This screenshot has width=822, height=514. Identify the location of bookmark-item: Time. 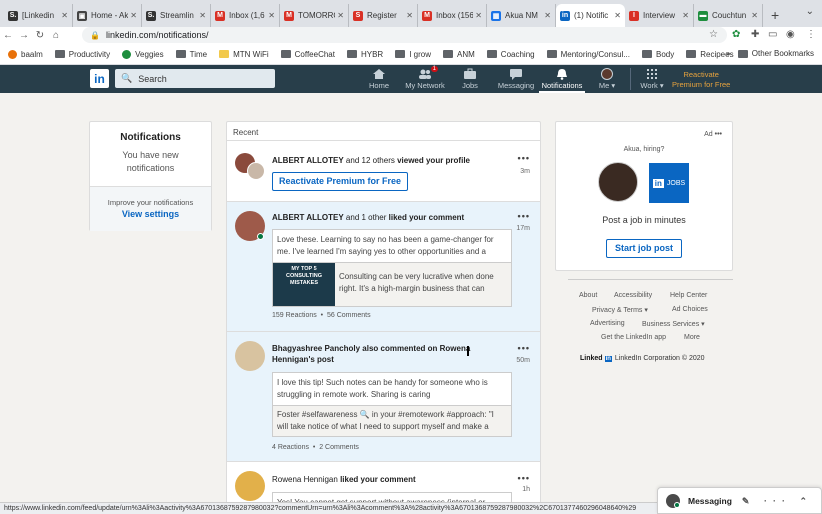
(191, 54).